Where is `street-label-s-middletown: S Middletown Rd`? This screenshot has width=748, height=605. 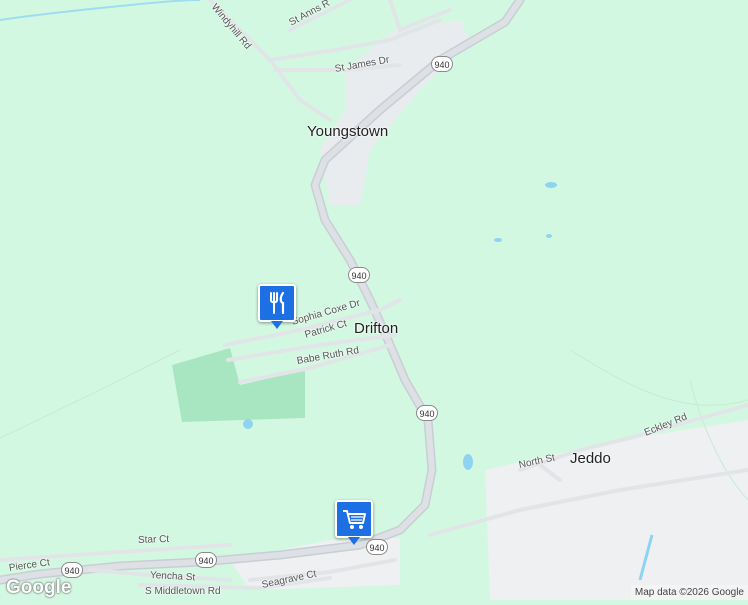 street-label-s-middletown: S Middletown Rd is located at coordinates (183, 591).